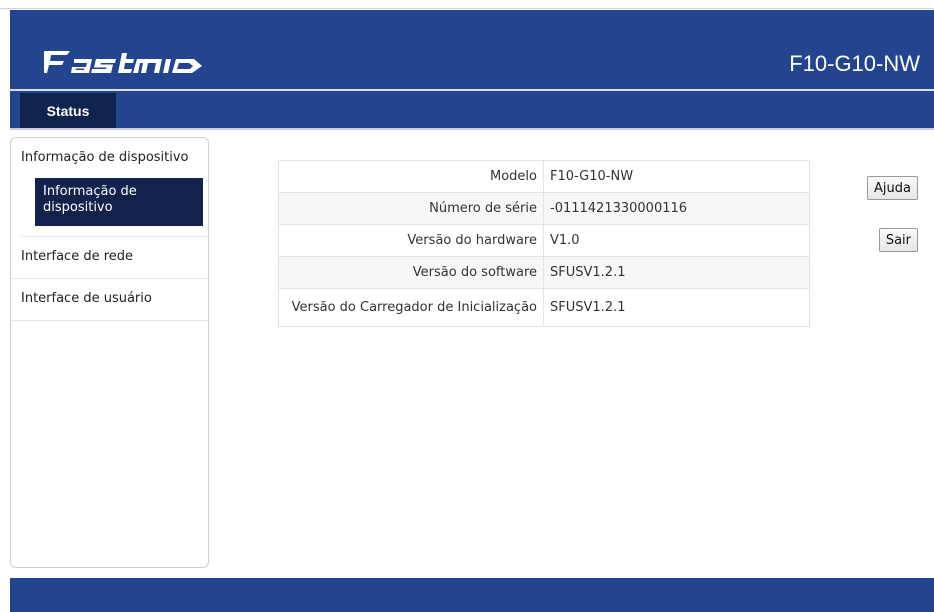  What do you see at coordinates (676, 240) in the screenshot?
I see `row-value-hardware: V1.0` at bounding box center [676, 240].